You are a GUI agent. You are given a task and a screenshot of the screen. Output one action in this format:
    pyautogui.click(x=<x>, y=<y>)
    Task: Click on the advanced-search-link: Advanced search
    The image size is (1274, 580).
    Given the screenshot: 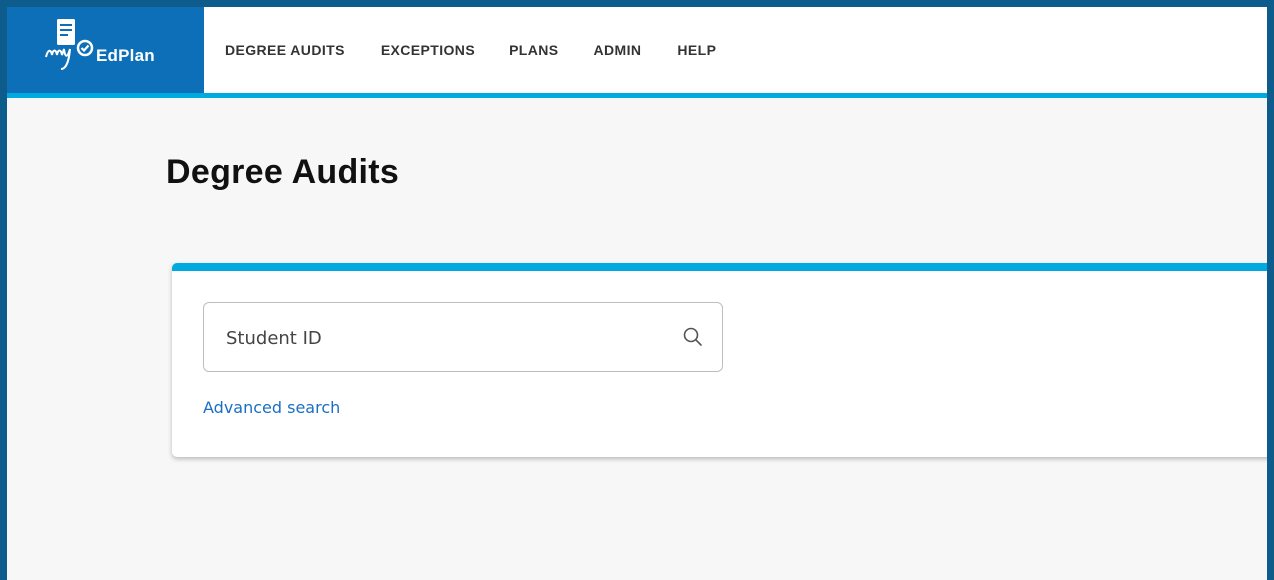 What is the action you would take?
    pyautogui.click(x=271, y=407)
    